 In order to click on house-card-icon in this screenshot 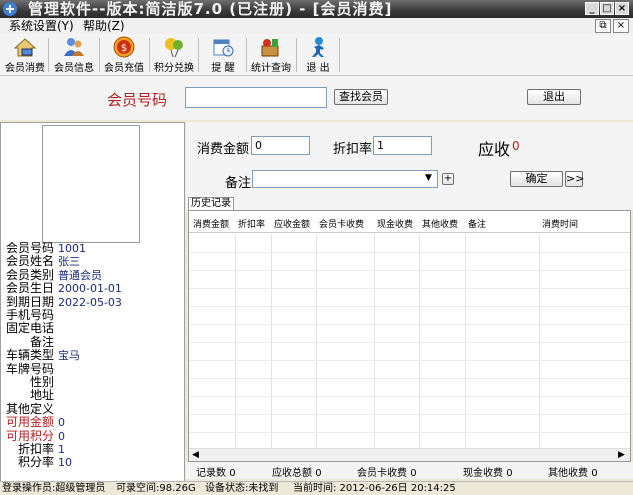, I will do `click(25, 47)`.